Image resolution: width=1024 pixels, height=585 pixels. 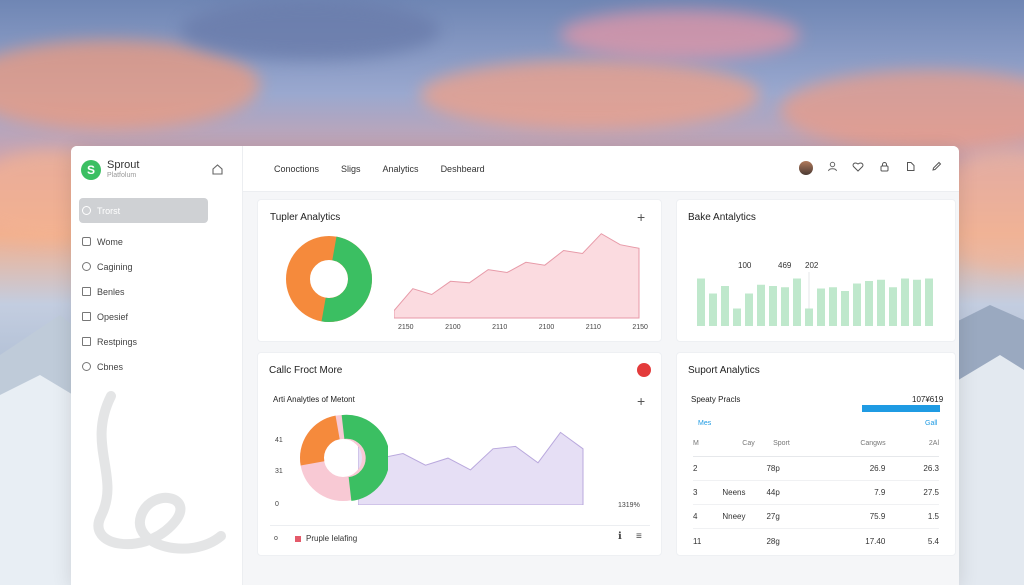 I want to click on tab-gall: Gall, so click(x=931, y=423).